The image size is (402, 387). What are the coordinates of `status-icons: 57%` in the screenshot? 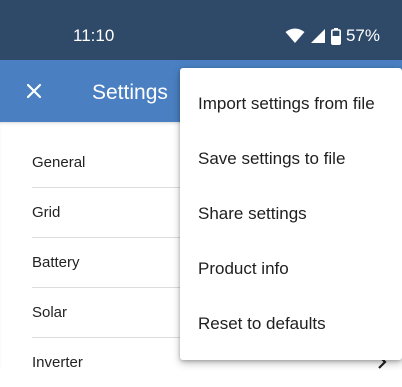 It's located at (332, 36).